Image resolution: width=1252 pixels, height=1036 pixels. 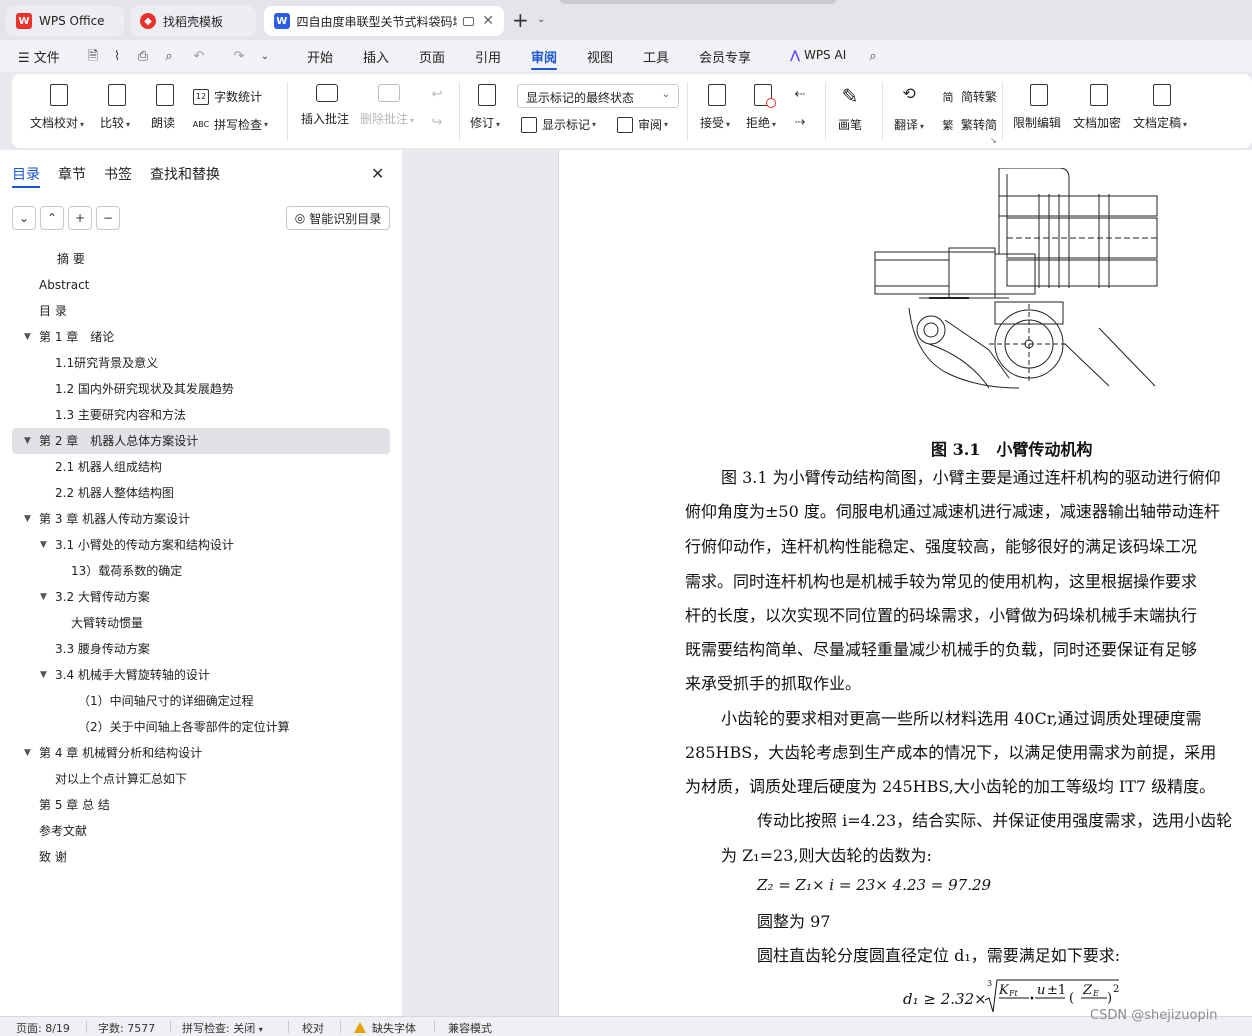 I want to click on chevron-down-icon: ▾, so click(x=260, y=1029).